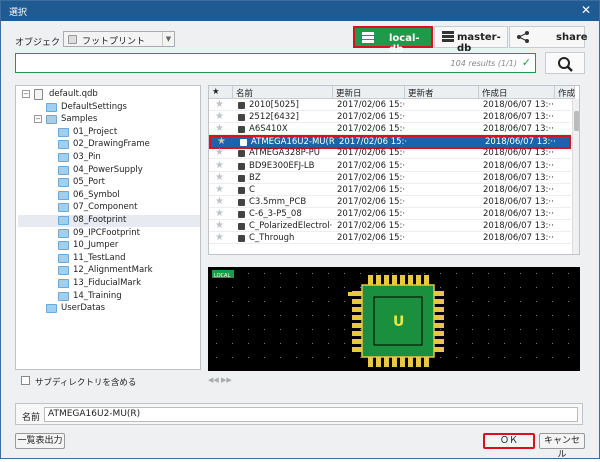 The width and height of the screenshot is (600, 462). Describe the element at coordinates (40, 441) in the screenshot. I see `export-list-button: 一覧表出力` at that location.